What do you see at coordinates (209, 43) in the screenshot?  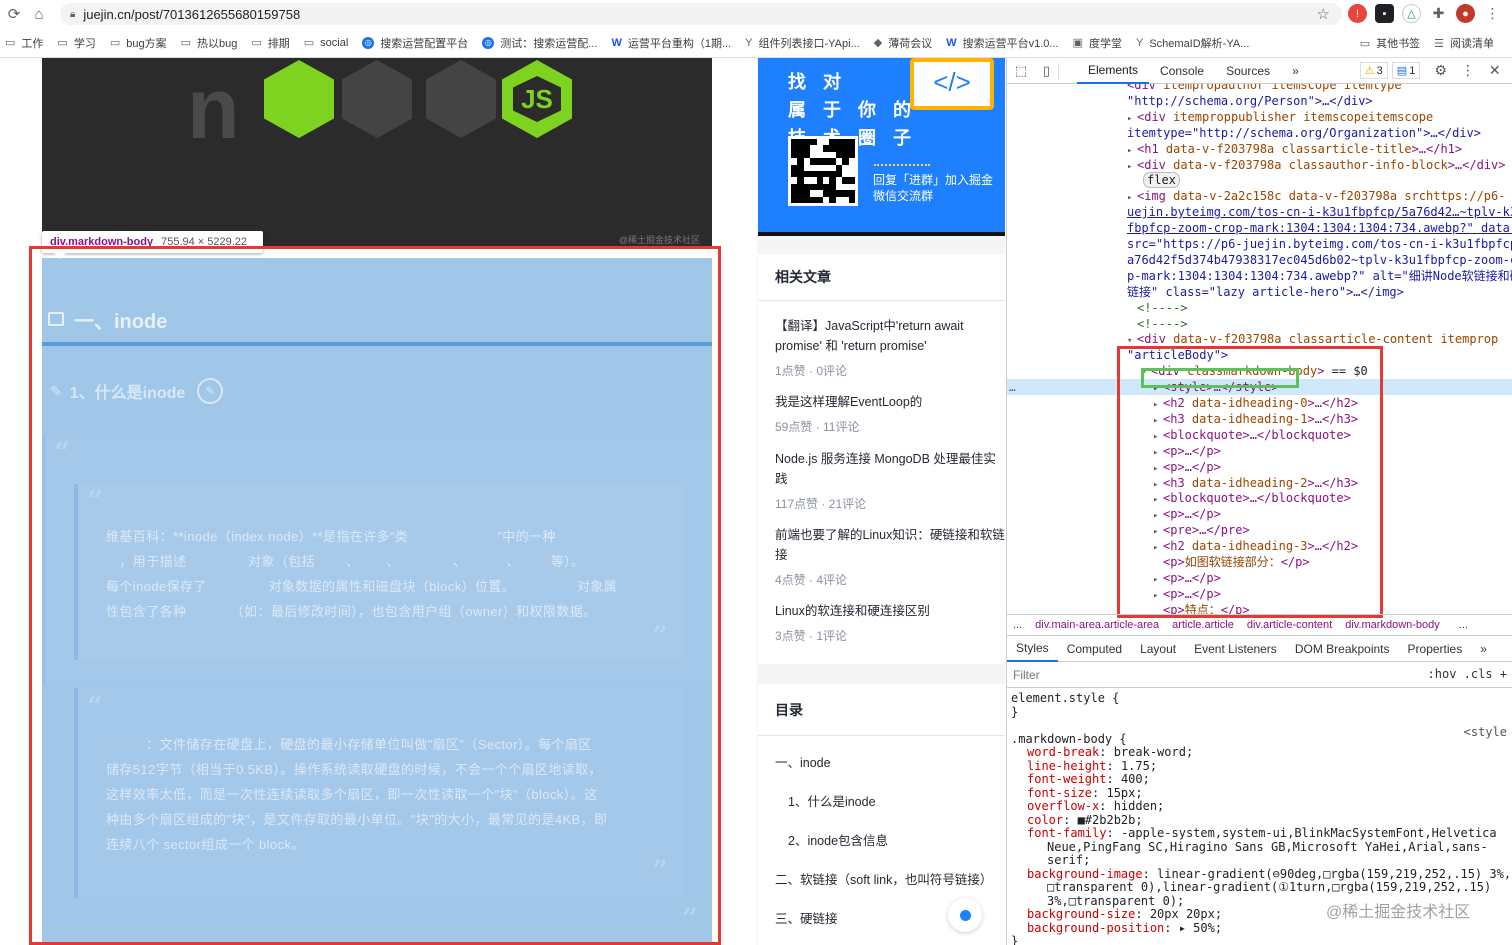 I see `bookmark-item: ▭ 热以bug` at bounding box center [209, 43].